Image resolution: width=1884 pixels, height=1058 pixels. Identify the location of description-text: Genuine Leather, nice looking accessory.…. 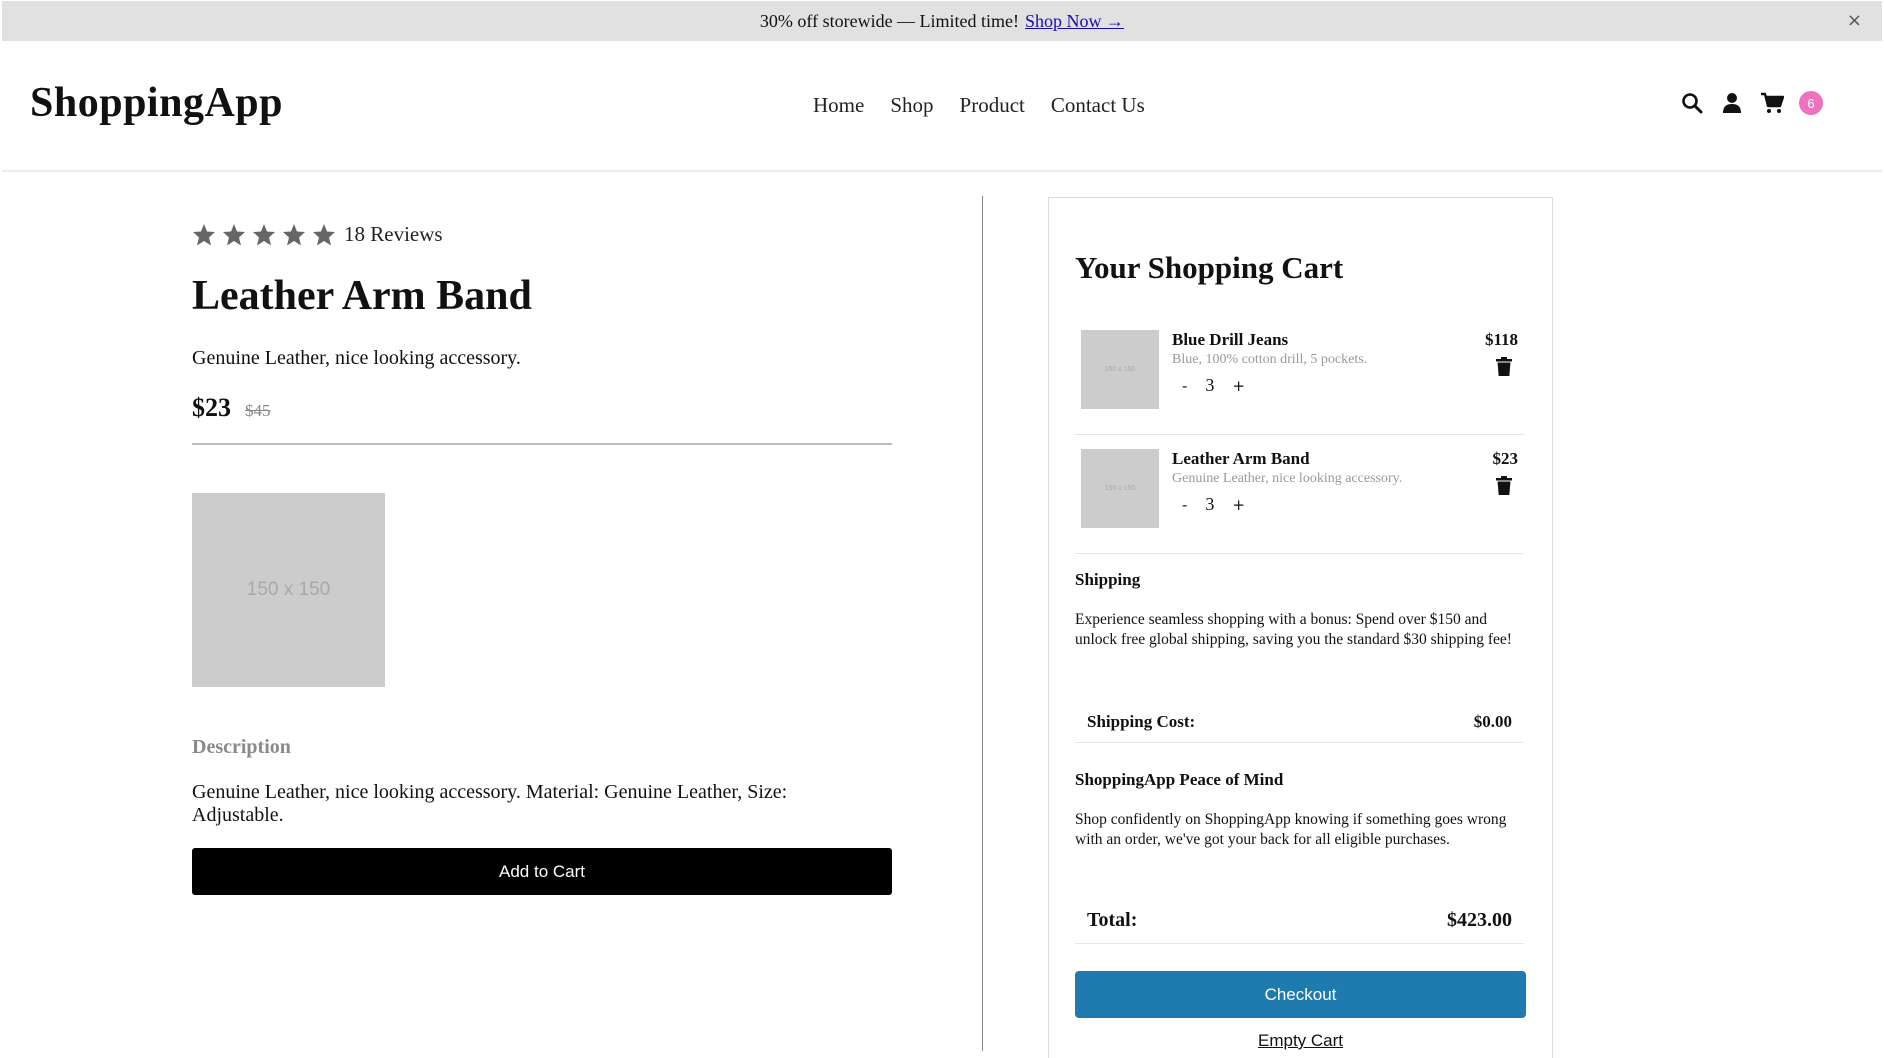
(490, 803).